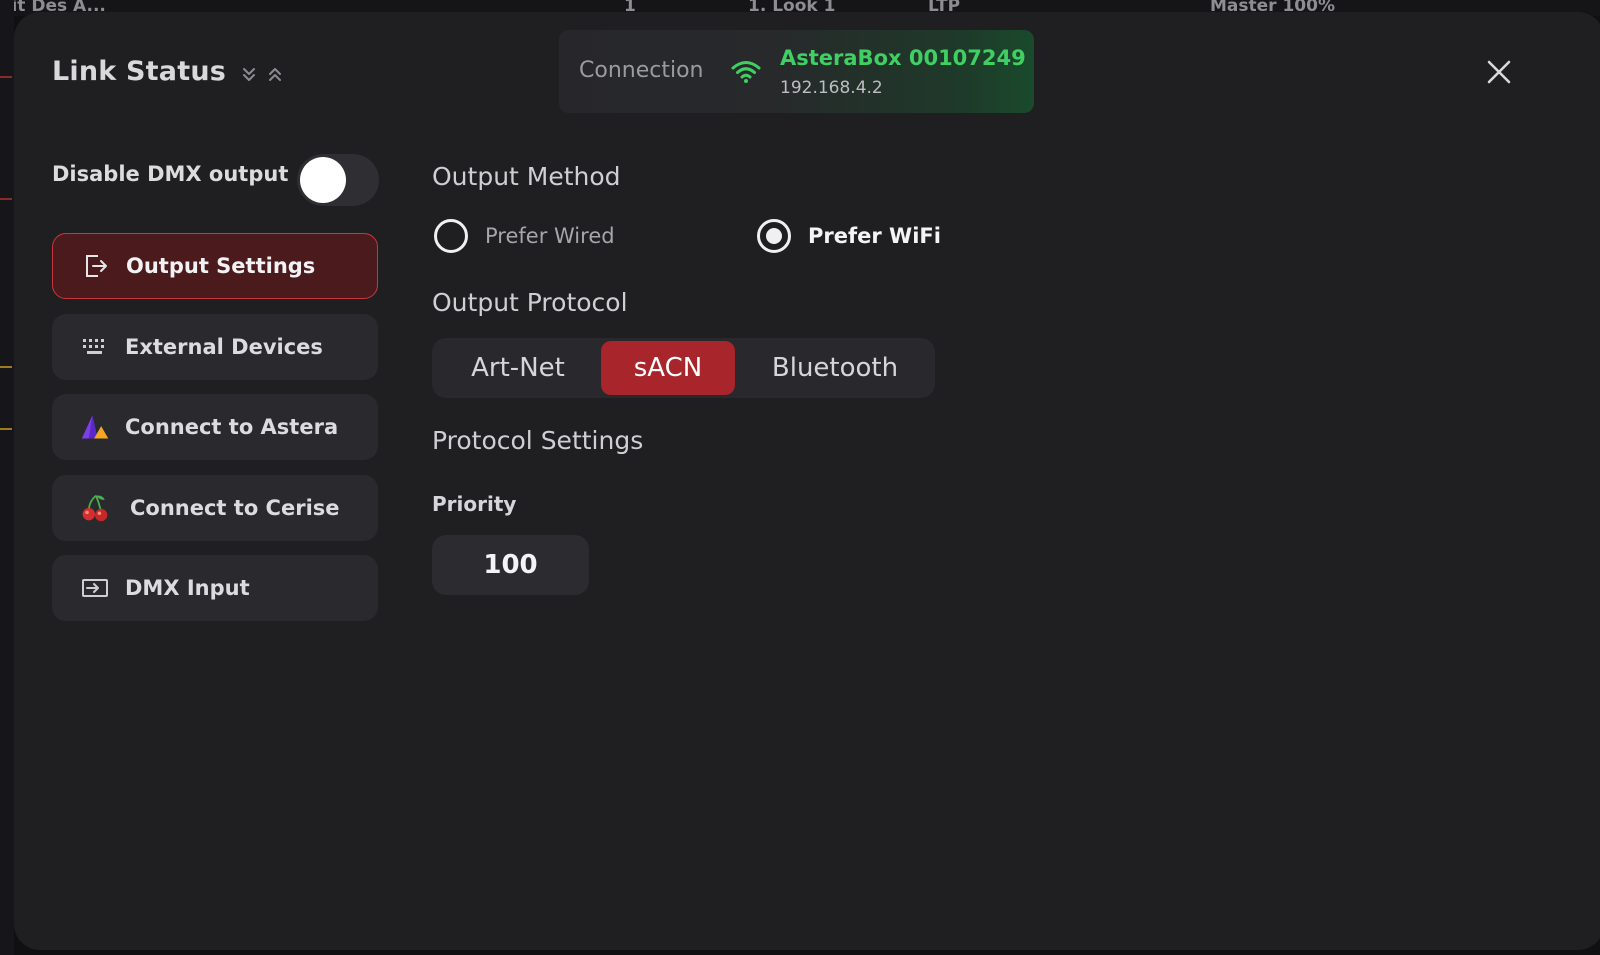 The width and height of the screenshot is (1600, 955). I want to click on close-button, so click(1499, 72).